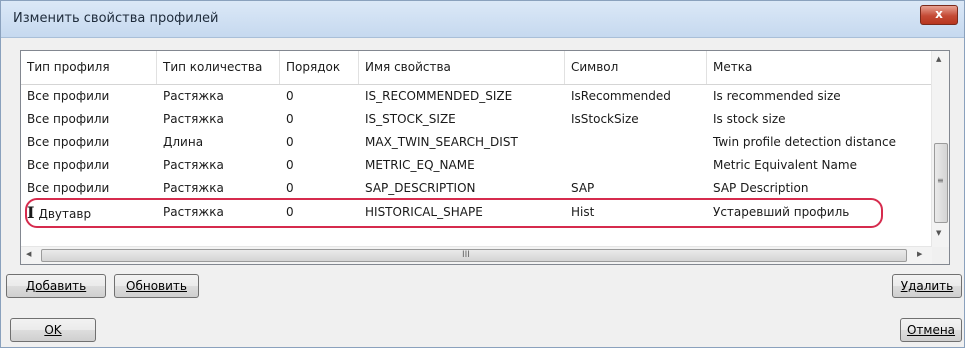 This screenshot has height=348, width=965. I want to click on cell-label: SAP Description, so click(761, 188).